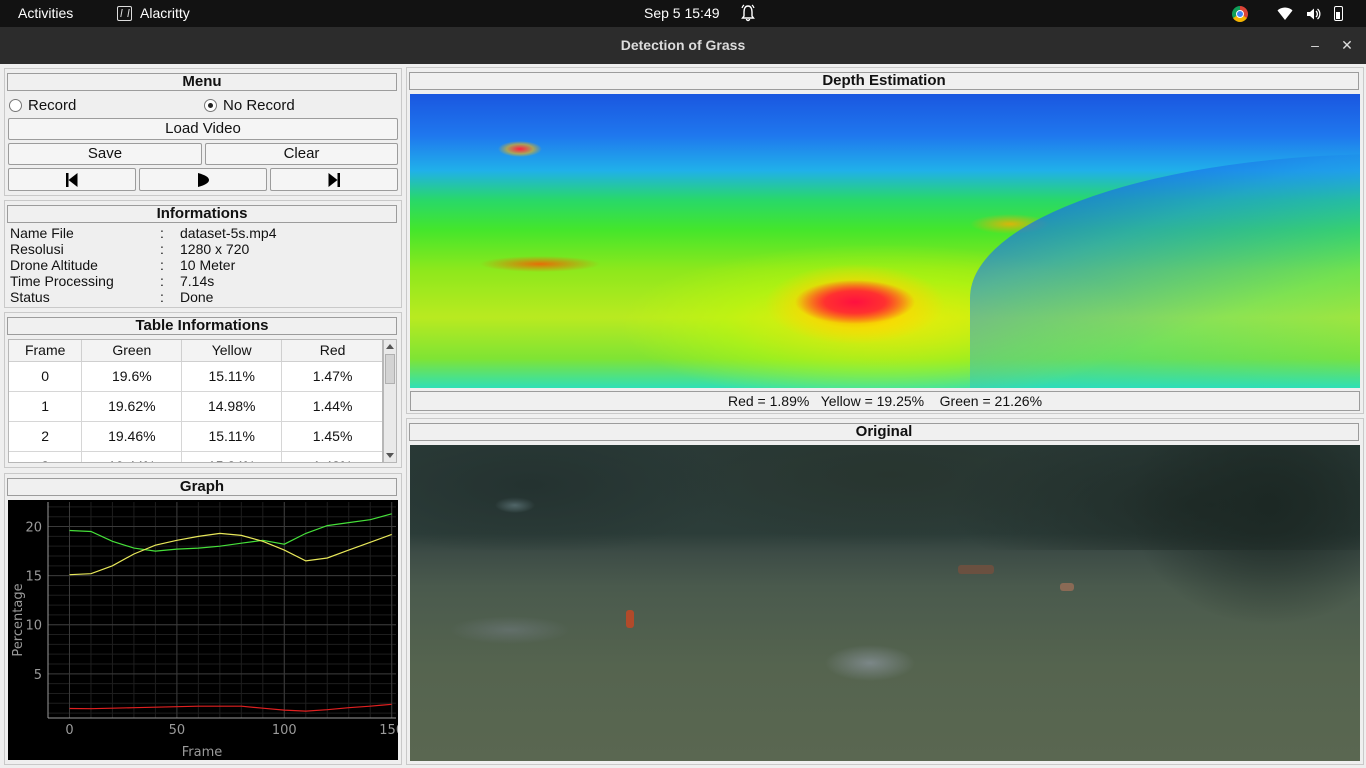 The height and width of the screenshot is (768, 1366). Describe the element at coordinates (1285, 14) in the screenshot. I see `wifi-icon` at that location.